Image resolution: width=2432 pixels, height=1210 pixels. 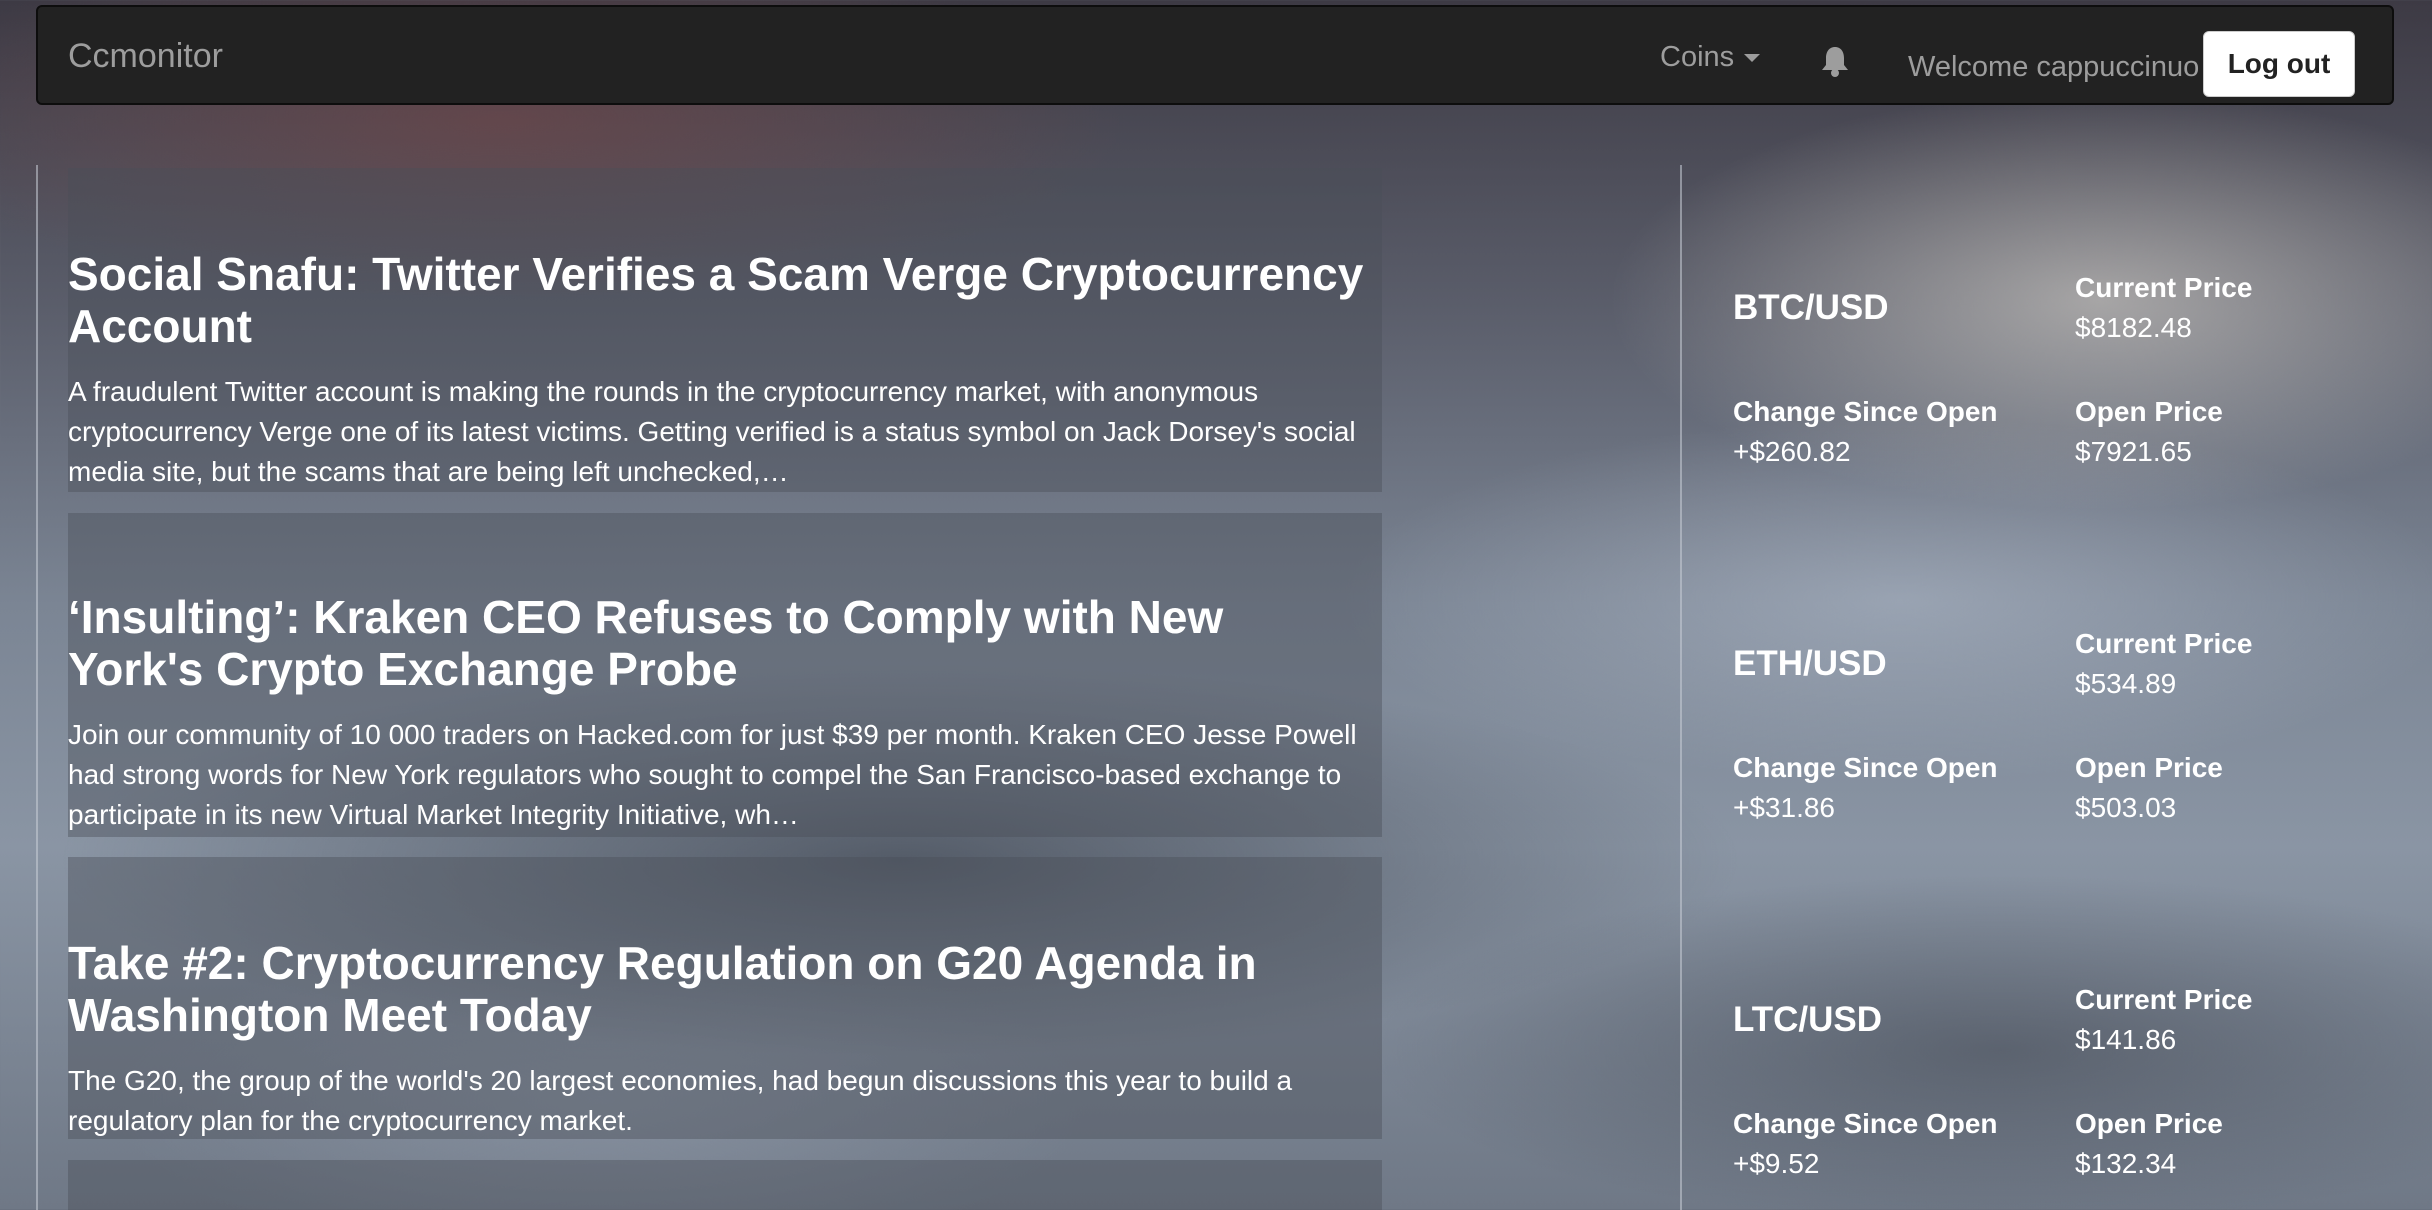 What do you see at coordinates (1697, 57) in the screenshot?
I see `coins-dropdown-label: Coins` at bounding box center [1697, 57].